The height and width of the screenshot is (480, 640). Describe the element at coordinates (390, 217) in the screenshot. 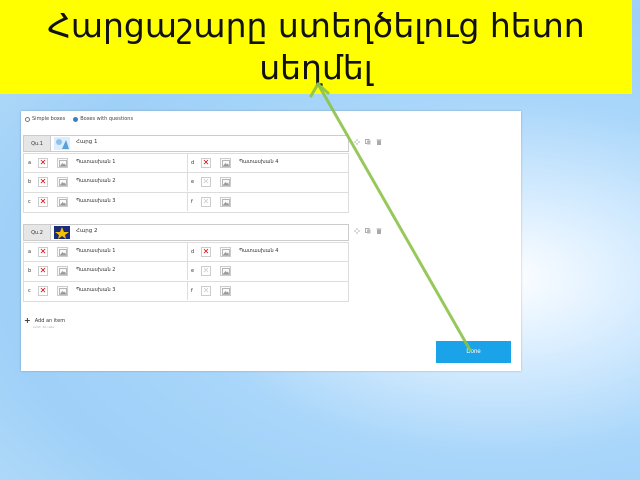

I see `pointer-arrow-icon` at that location.